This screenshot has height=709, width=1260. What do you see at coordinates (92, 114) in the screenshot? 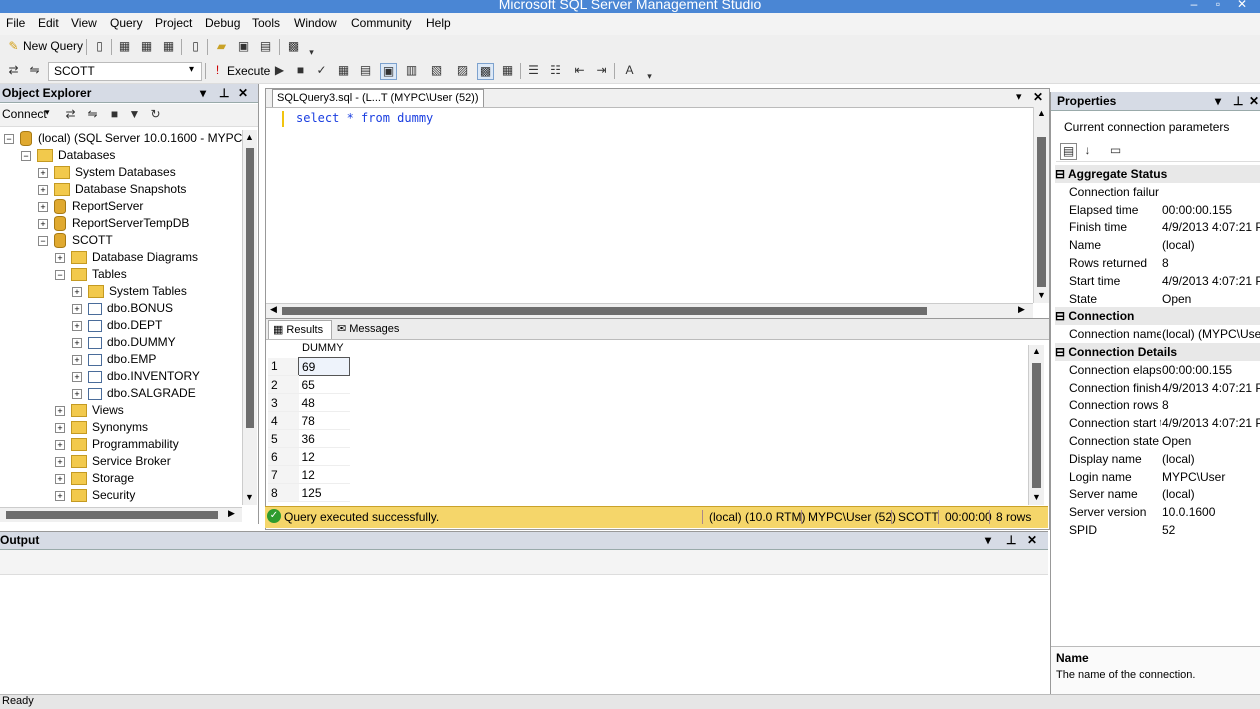
I see `disconnect-icon: ⇋` at bounding box center [92, 114].